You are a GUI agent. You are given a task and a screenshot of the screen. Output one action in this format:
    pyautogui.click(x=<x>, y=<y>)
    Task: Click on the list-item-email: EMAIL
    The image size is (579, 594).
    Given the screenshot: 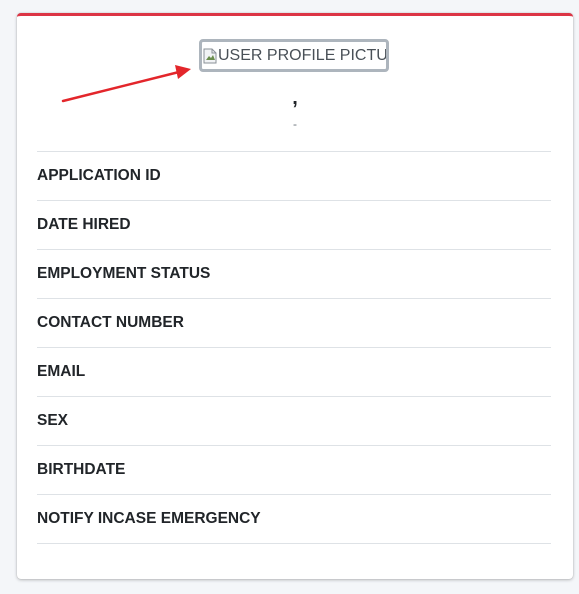 What is the action you would take?
    pyautogui.click(x=294, y=372)
    